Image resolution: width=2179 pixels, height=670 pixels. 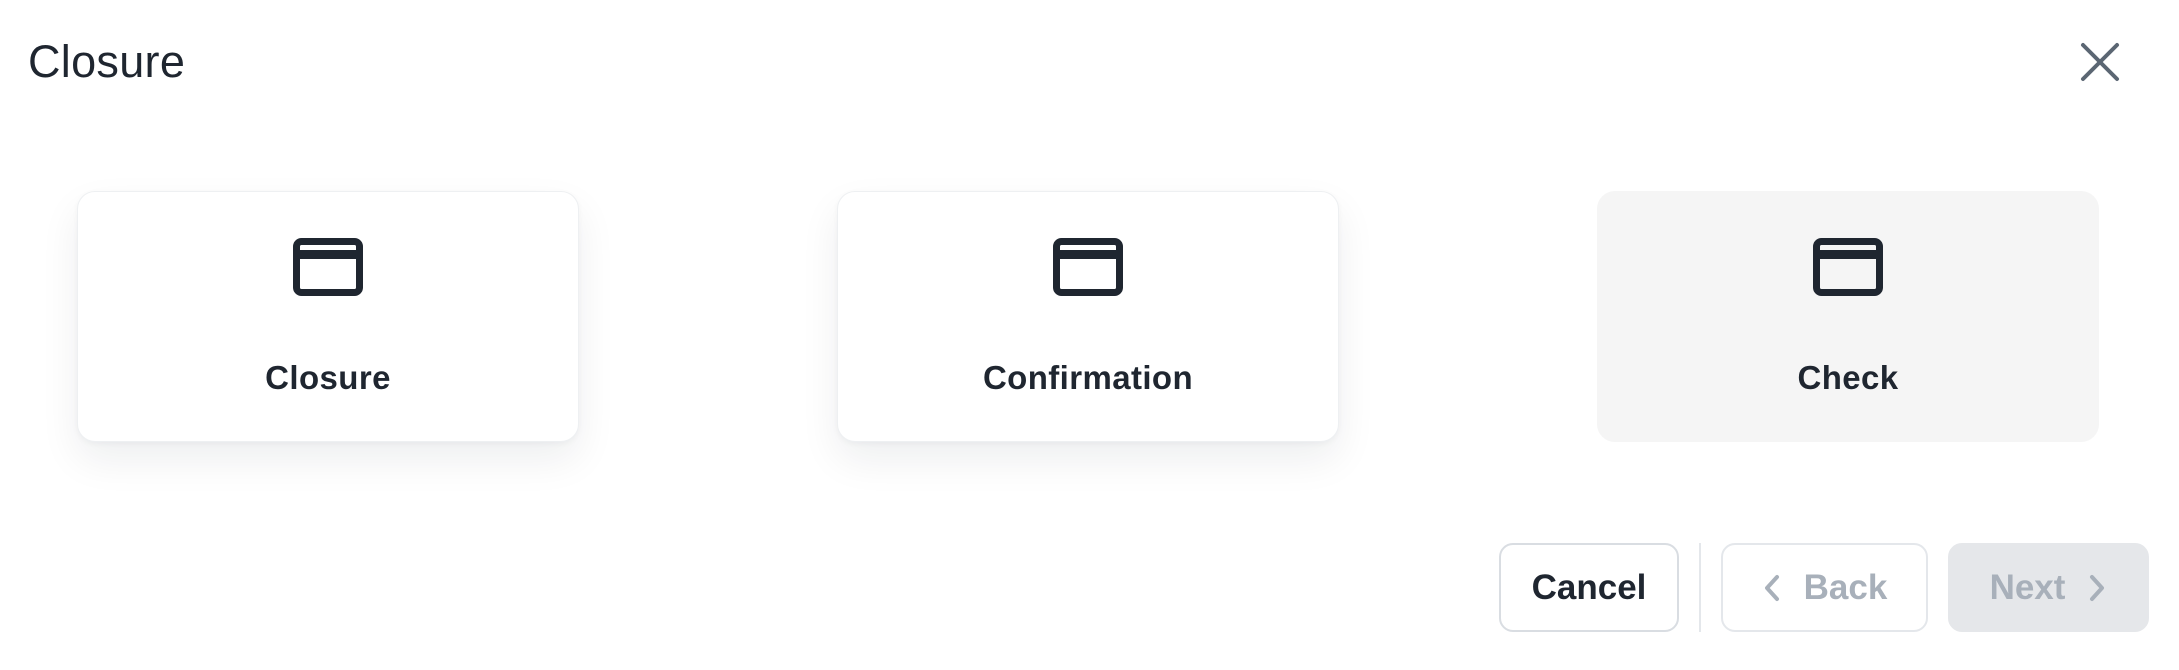 What do you see at coordinates (1088, 316) in the screenshot?
I see `option-card-confirmation: Confirmation` at bounding box center [1088, 316].